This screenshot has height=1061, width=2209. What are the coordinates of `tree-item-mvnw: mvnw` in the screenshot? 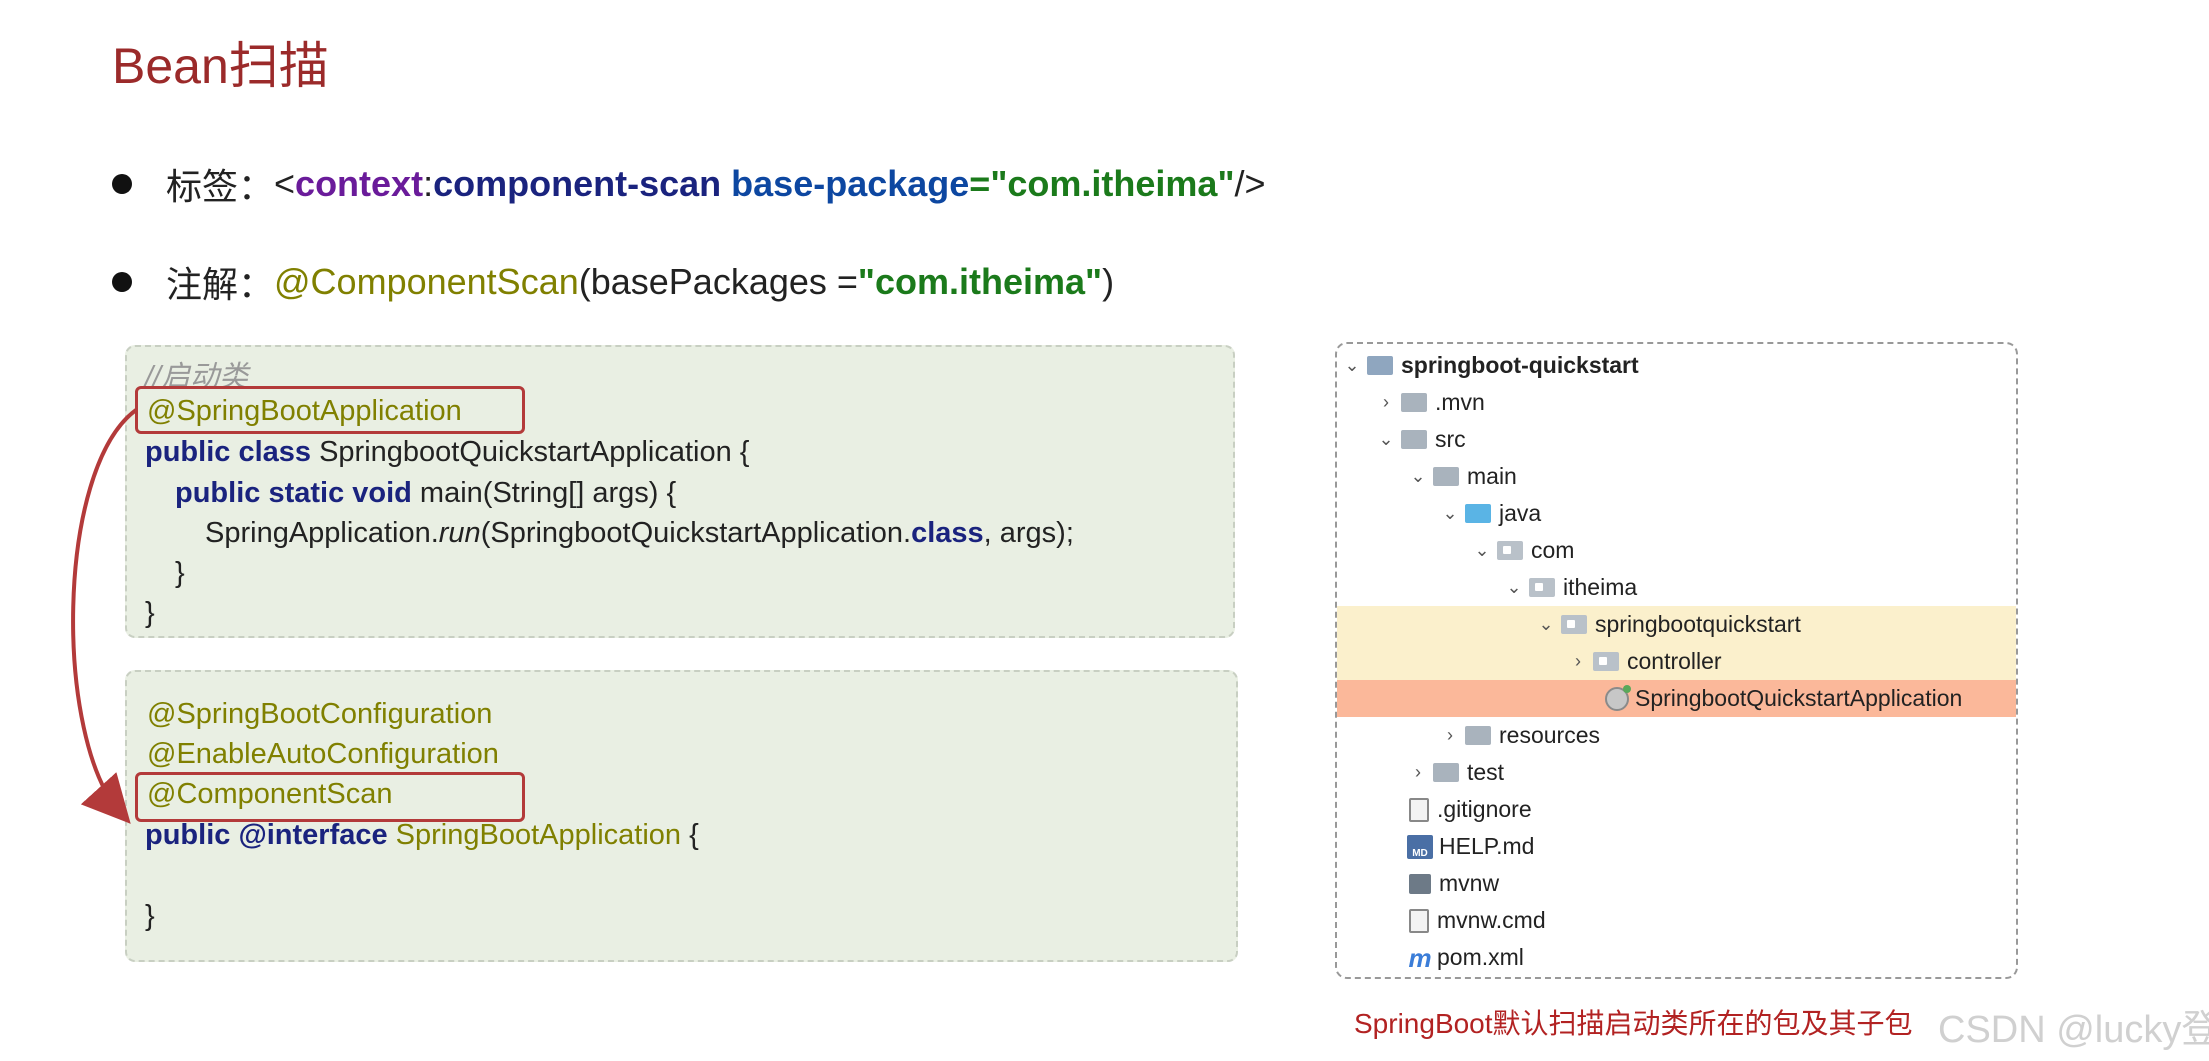 It's located at (1676, 883).